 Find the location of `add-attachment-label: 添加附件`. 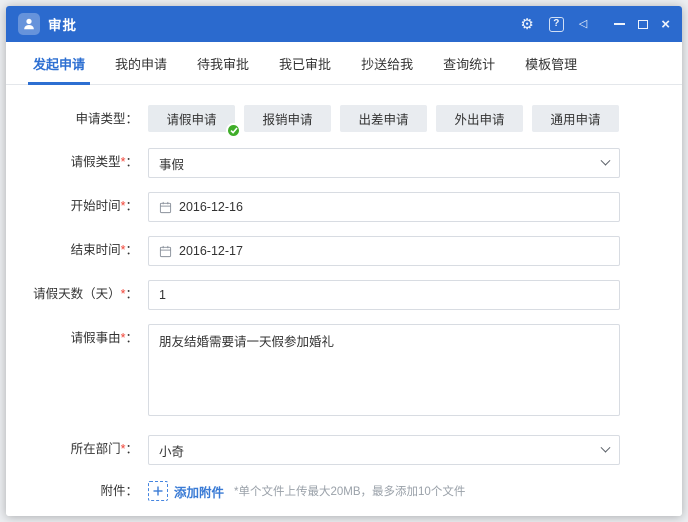

add-attachment-label: 添加附件 is located at coordinates (199, 492).